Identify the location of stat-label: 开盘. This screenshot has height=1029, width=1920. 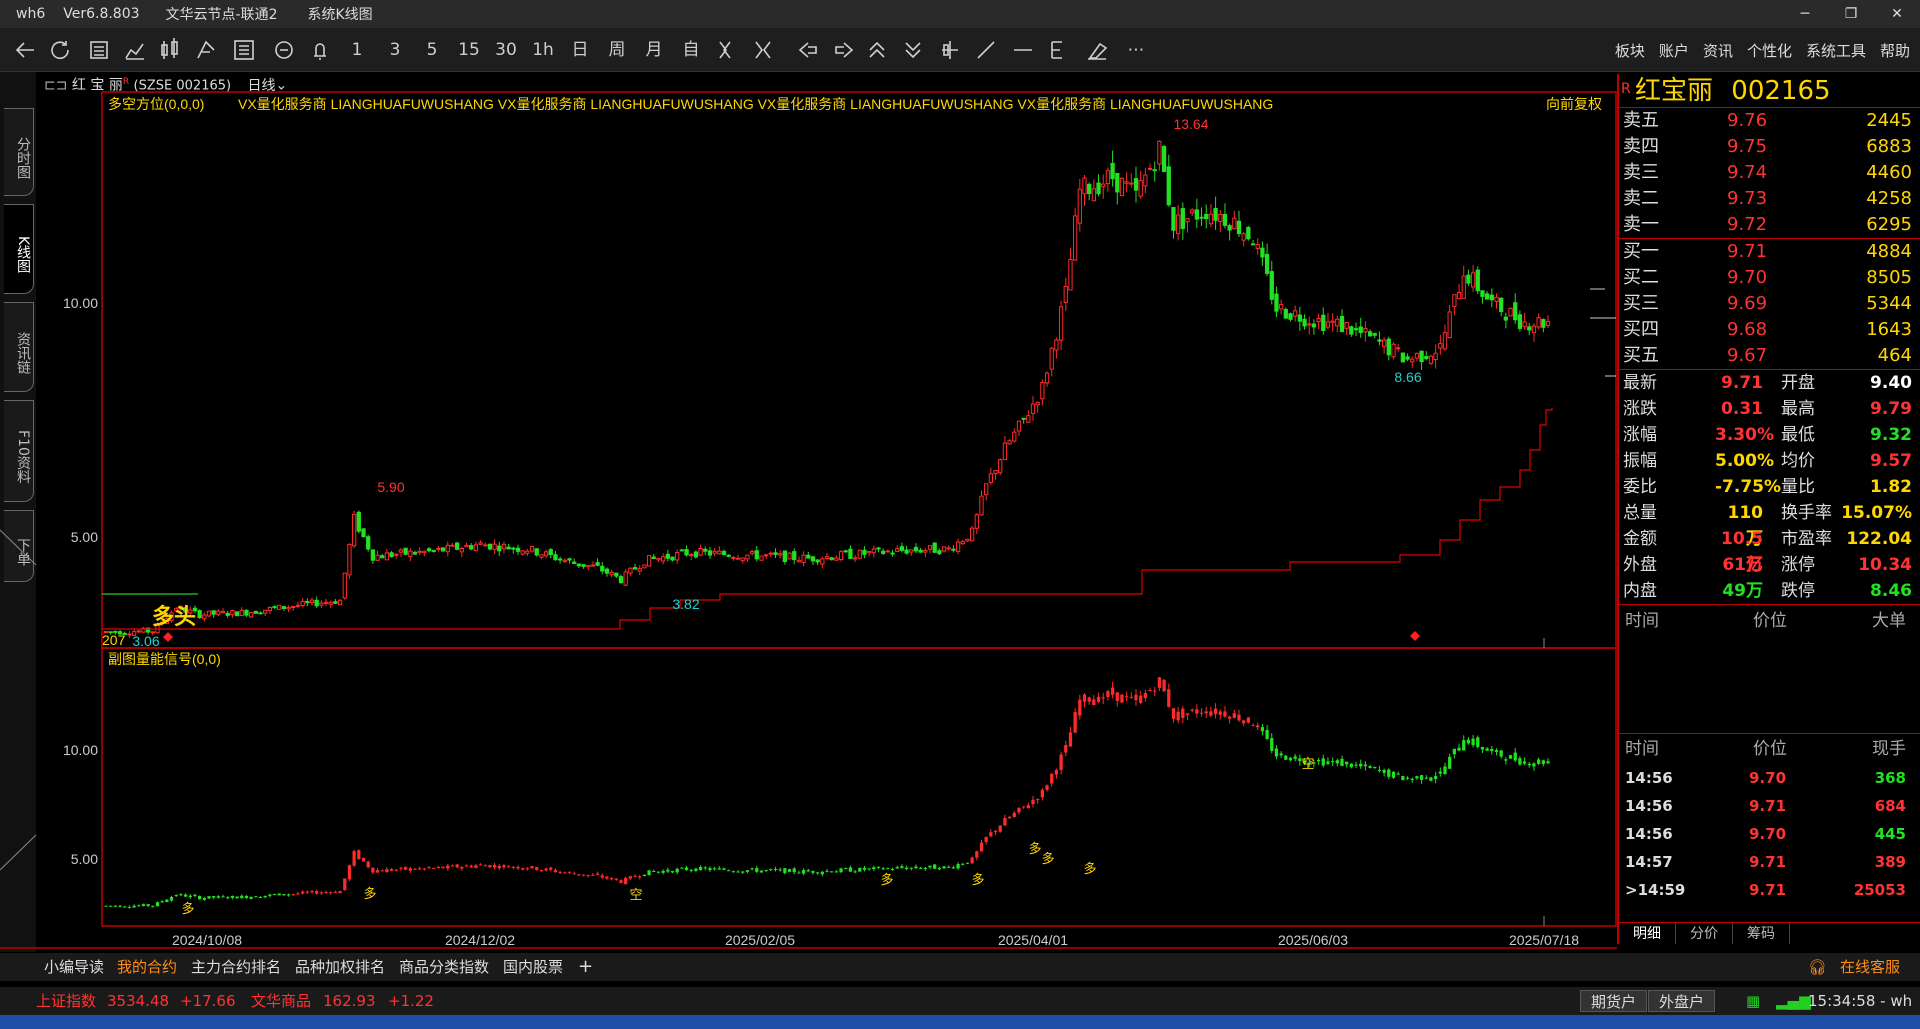
(1798, 383).